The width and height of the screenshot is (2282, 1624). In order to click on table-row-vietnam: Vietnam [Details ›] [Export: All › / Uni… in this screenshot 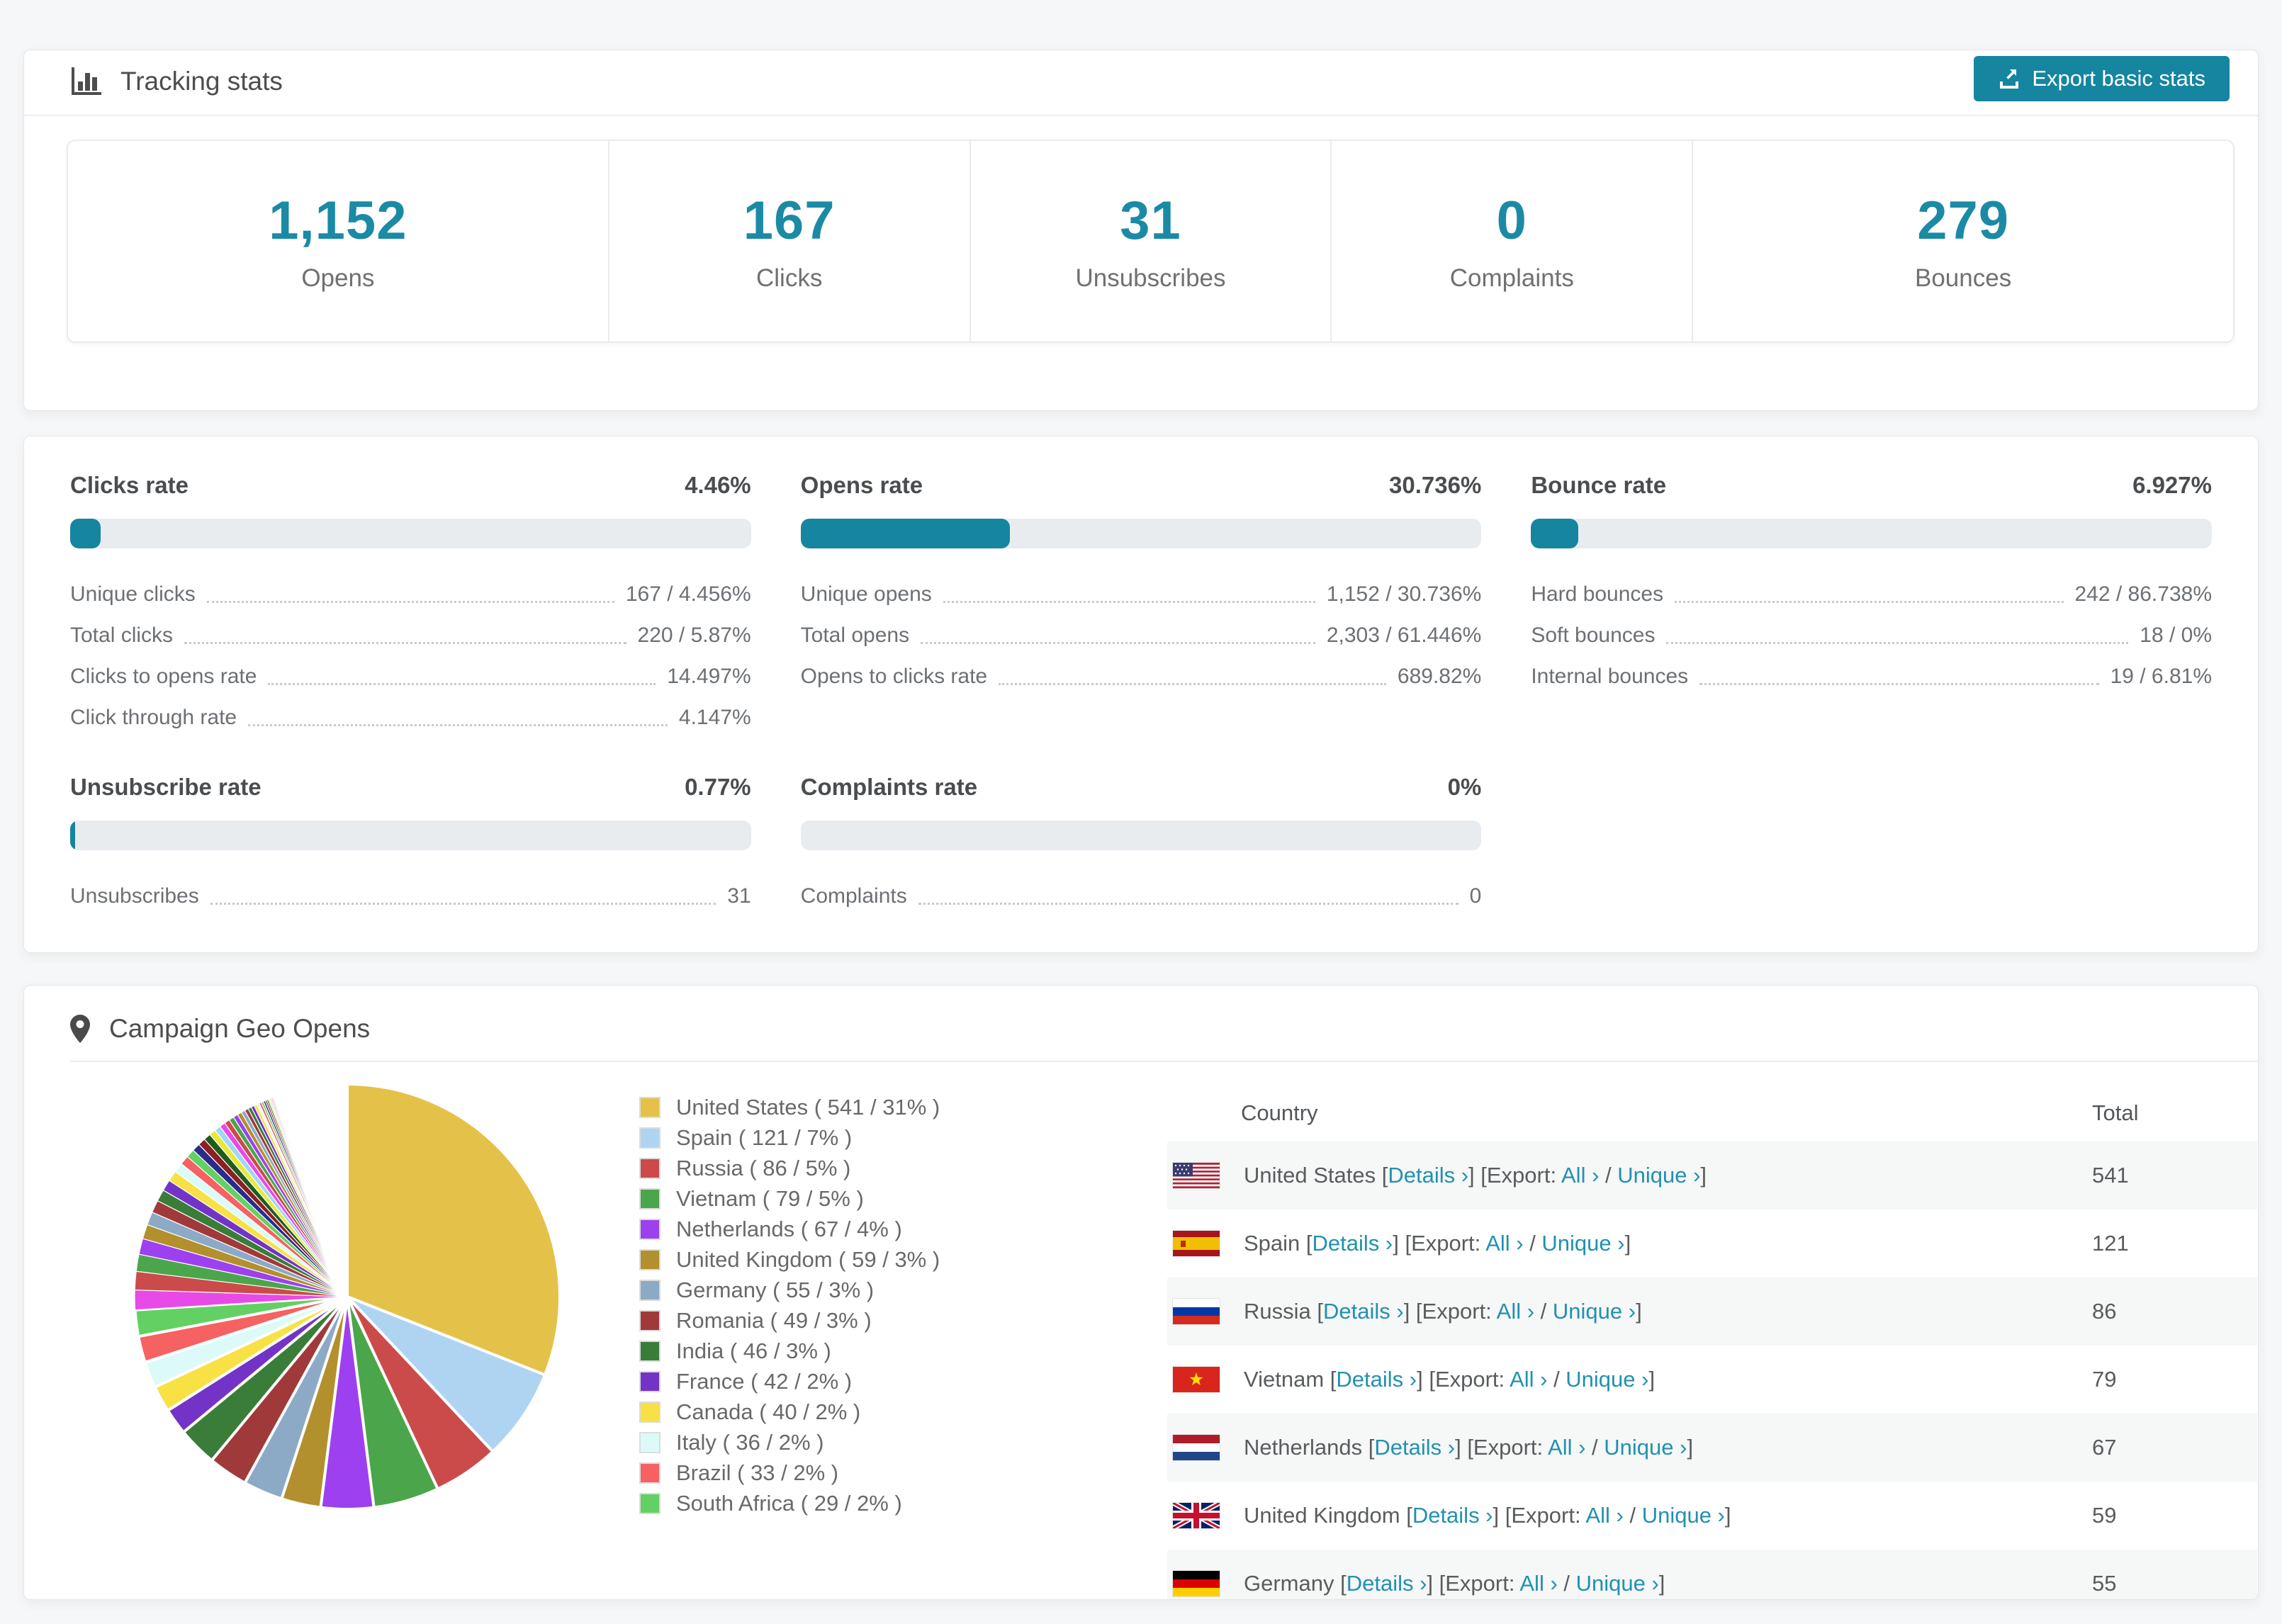, I will do `click(1712, 1380)`.